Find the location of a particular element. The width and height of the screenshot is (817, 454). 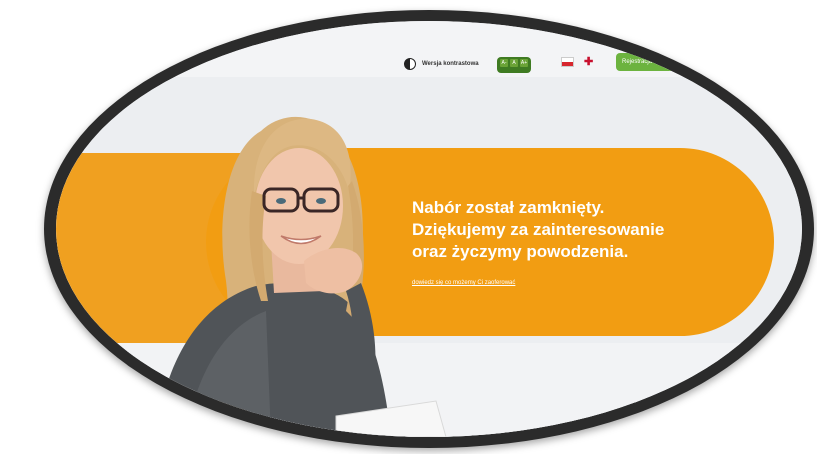

offer-link: dowiedz się co możemy Ci zaoferować is located at coordinates (463, 283).